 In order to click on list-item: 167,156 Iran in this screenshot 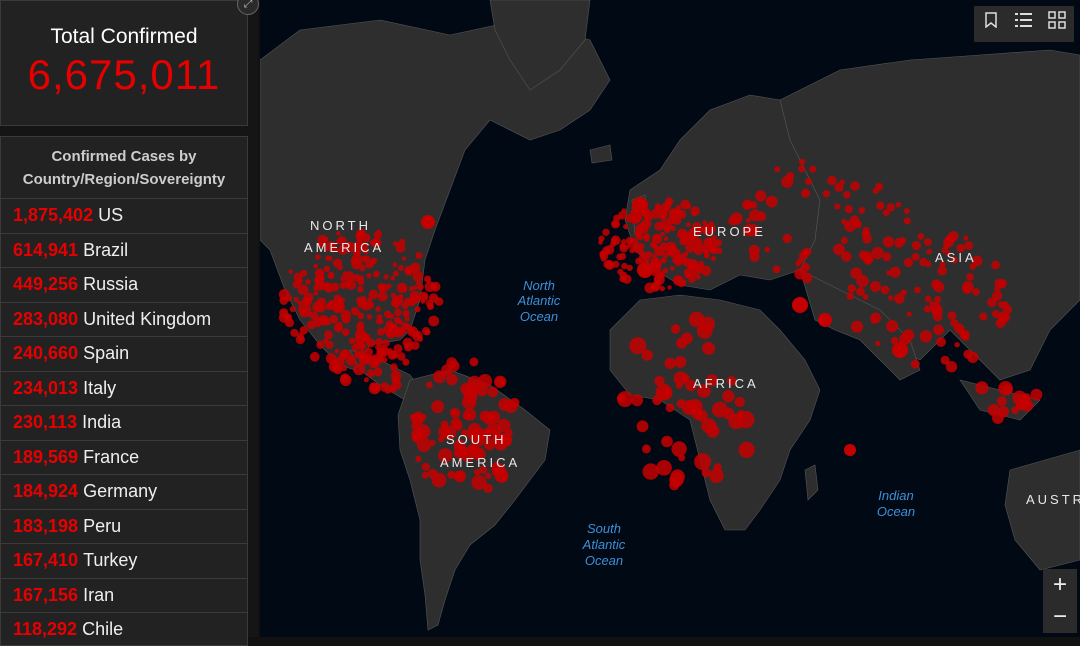, I will do `click(124, 595)`.